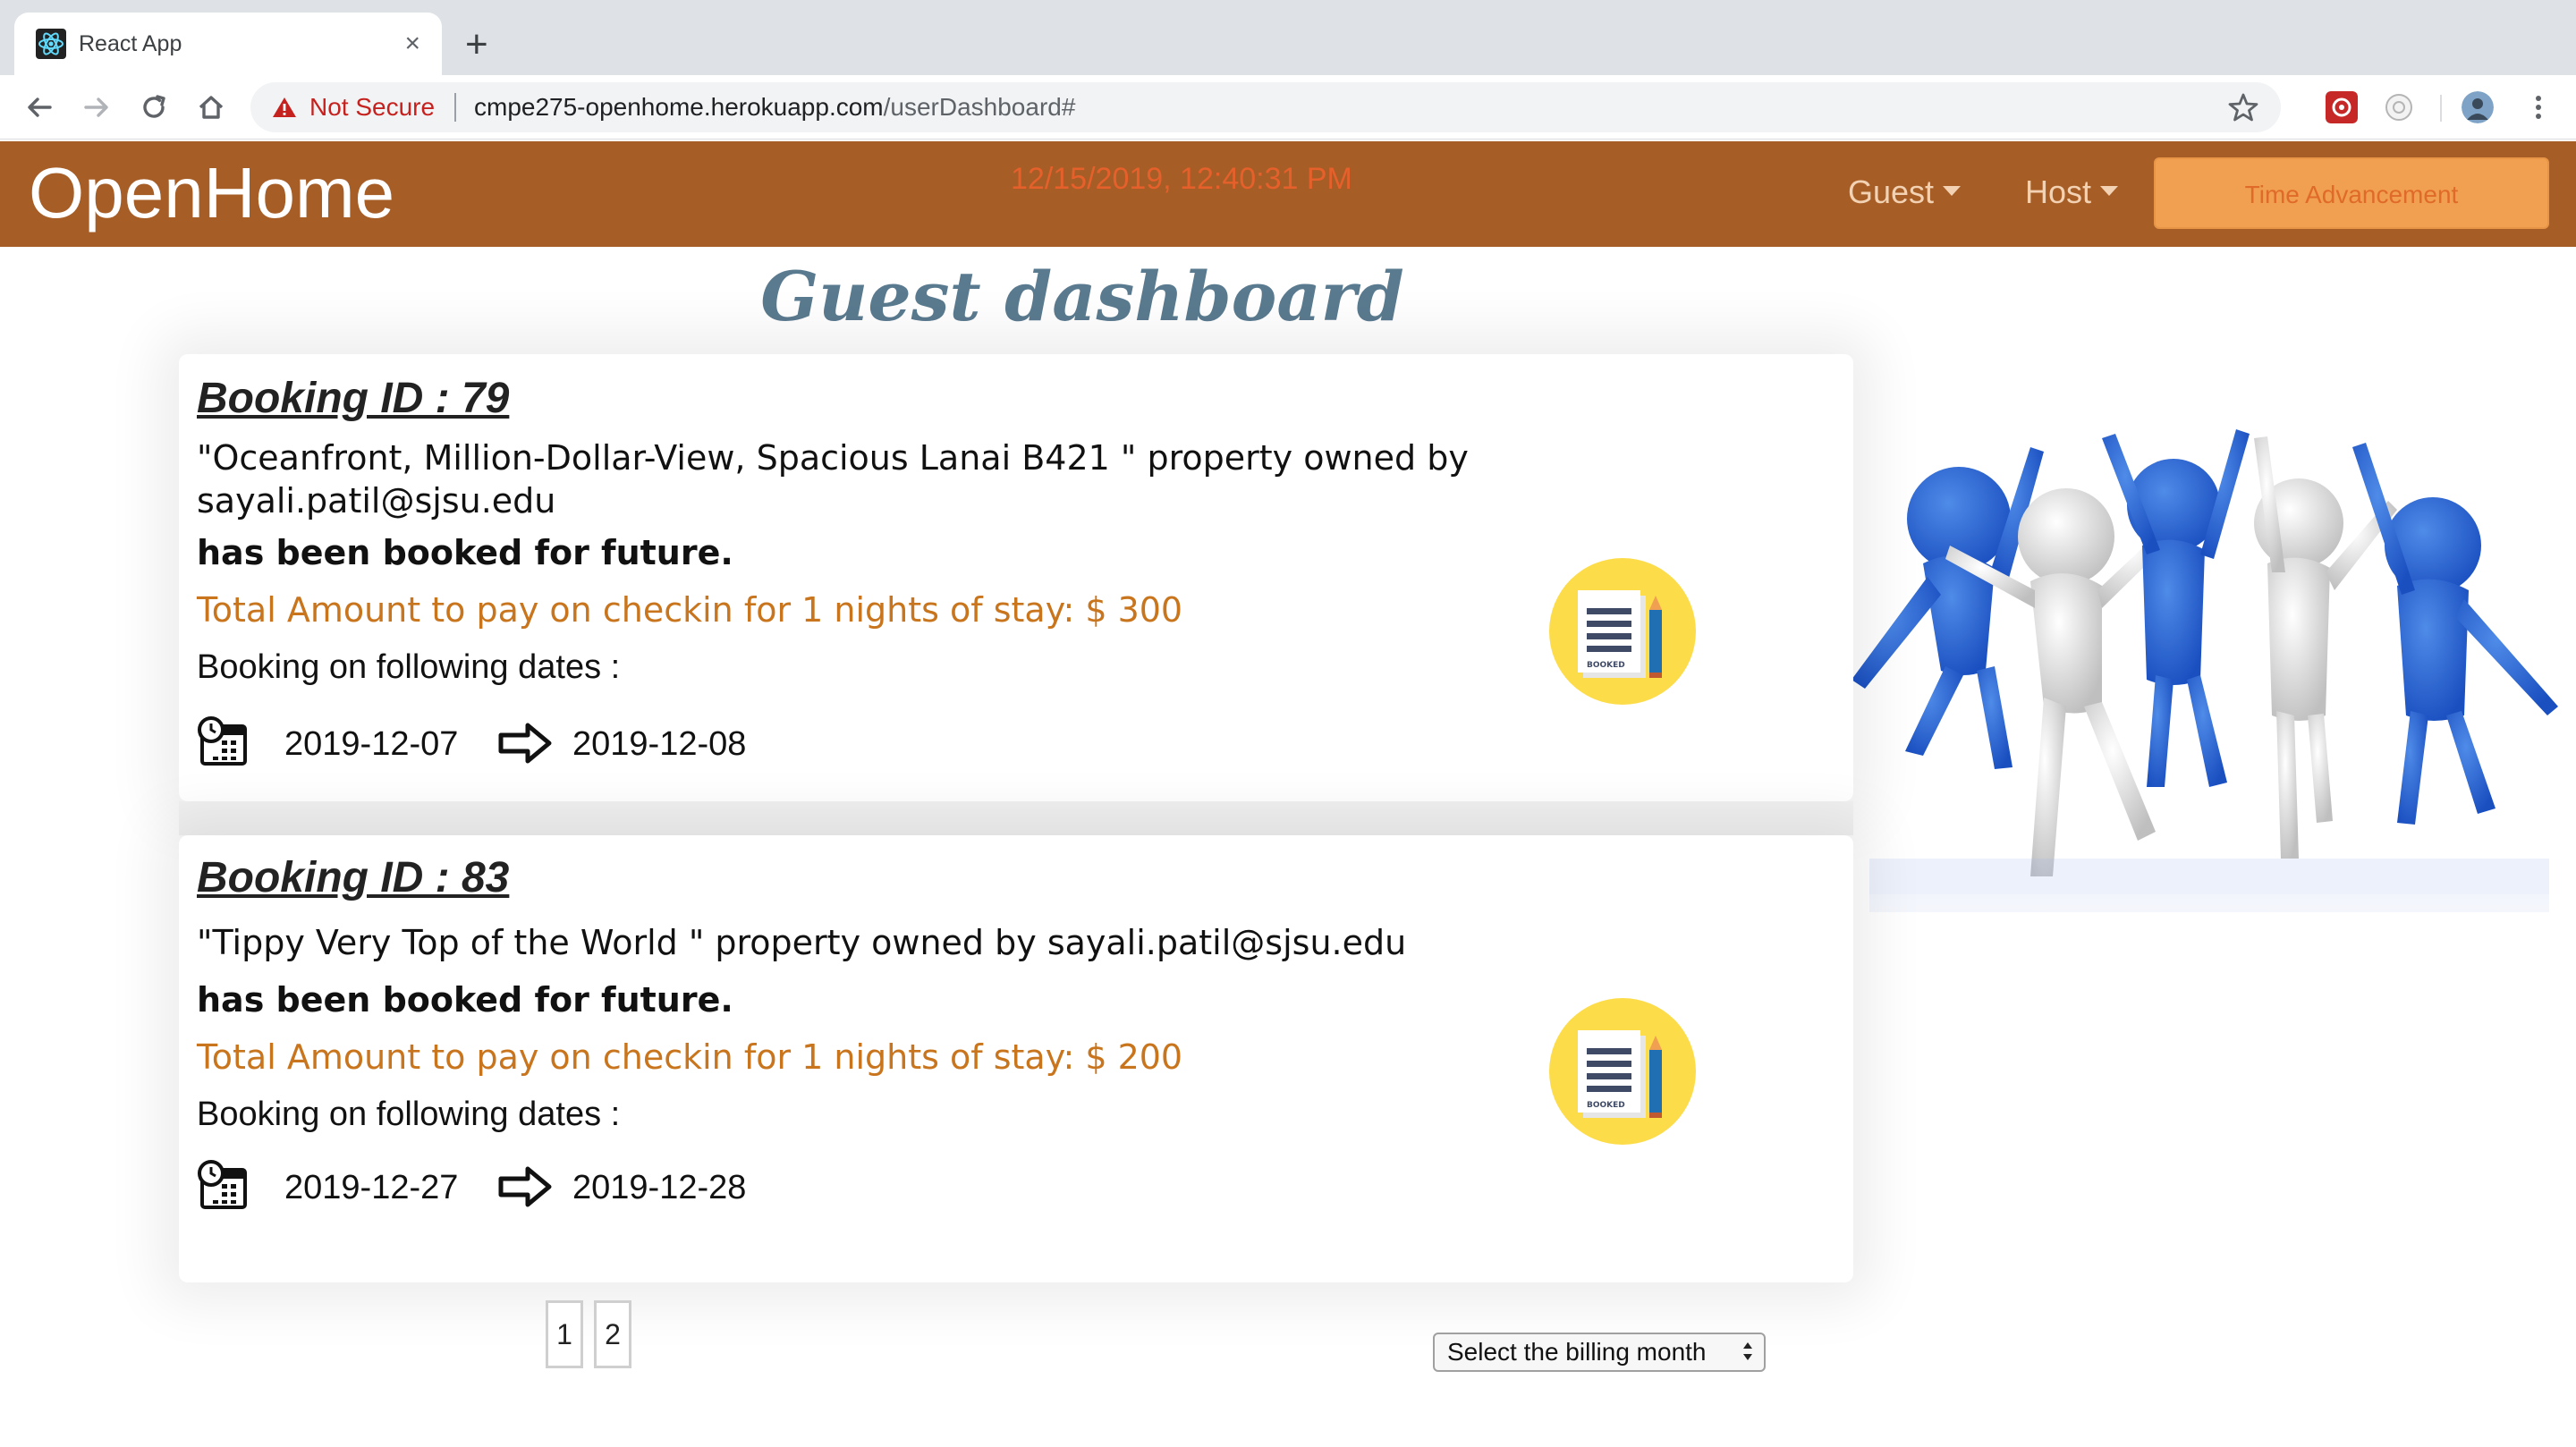  I want to click on billing-month-select: Select the billing month, so click(1599, 1352).